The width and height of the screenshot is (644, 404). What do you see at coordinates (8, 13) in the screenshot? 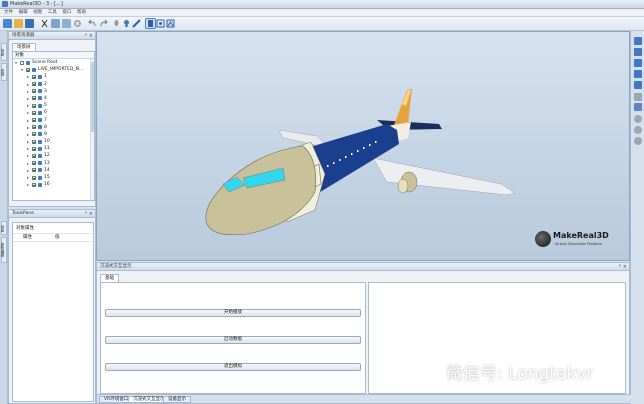
I see `menu-item-file: 文件` at bounding box center [8, 13].